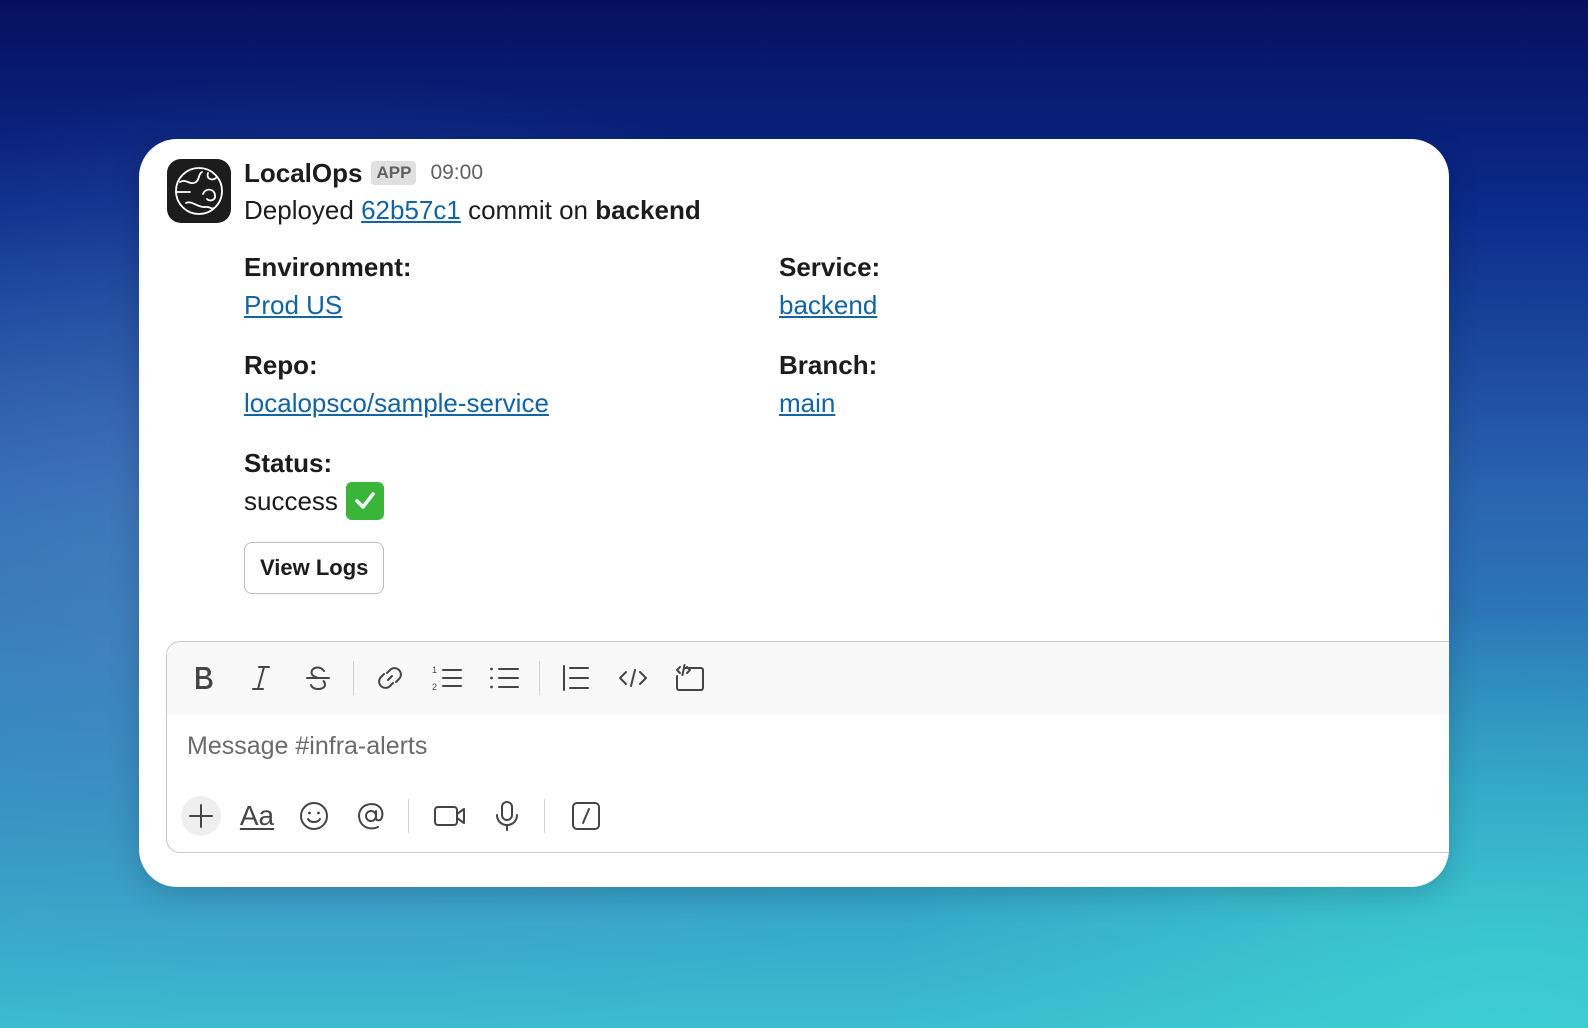  Describe the element at coordinates (586, 816) in the screenshot. I see `shortcuts-icon` at that location.